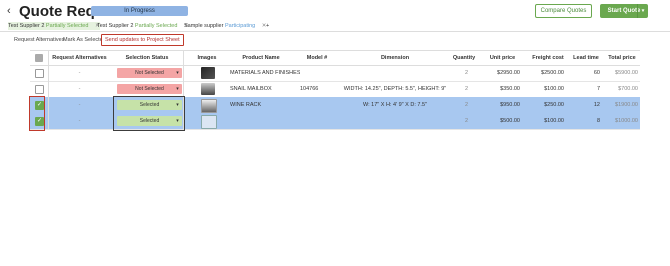 The image size is (670, 266). I want to click on total-price: $1900.00, so click(626, 105).